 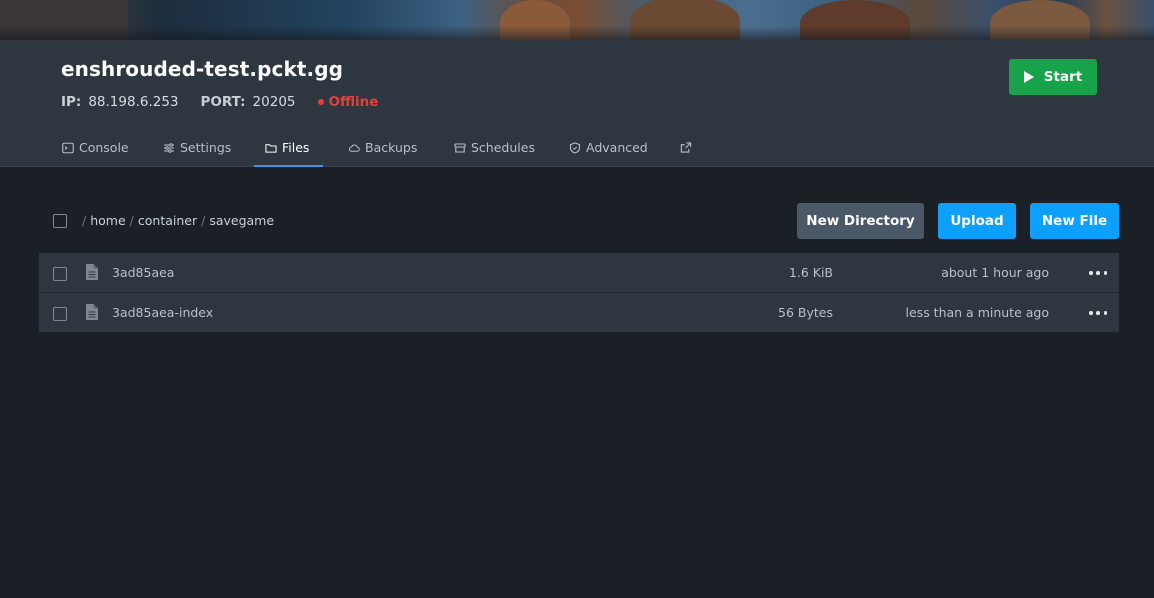 What do you see at coordinates (1028, 77) in the screenshot?
I see `play-icon` at bounding box center [1028, 77].